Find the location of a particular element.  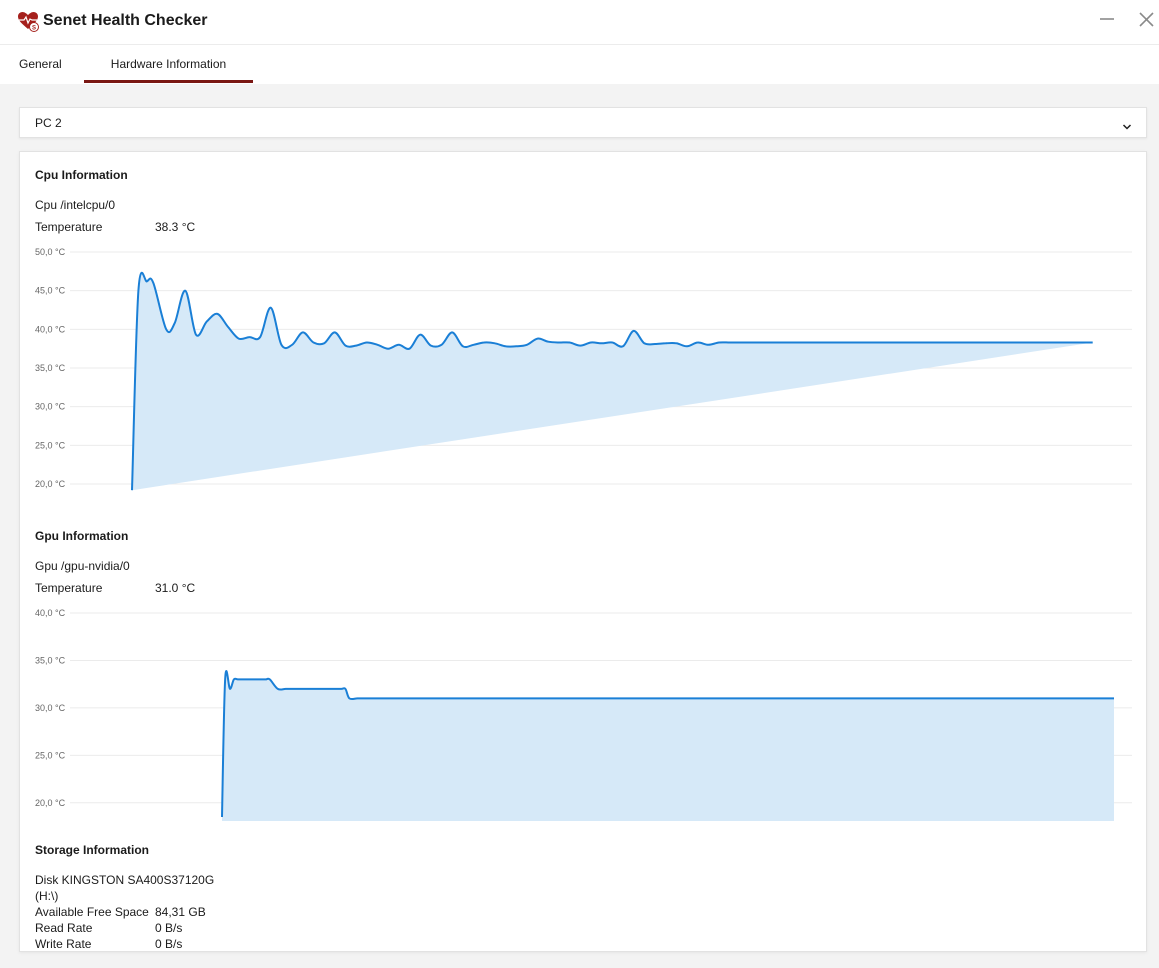

chevron-down-icon is located at coordinates (1127, 127).